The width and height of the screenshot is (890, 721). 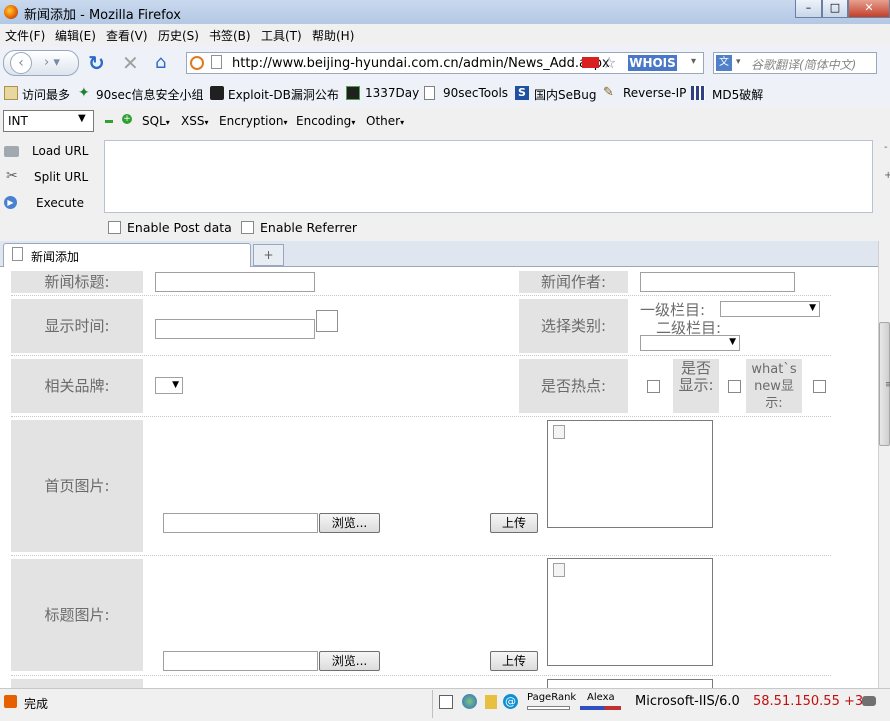 I want to click on hot-news-label: 是否热点:, so click(x=573, y=386).